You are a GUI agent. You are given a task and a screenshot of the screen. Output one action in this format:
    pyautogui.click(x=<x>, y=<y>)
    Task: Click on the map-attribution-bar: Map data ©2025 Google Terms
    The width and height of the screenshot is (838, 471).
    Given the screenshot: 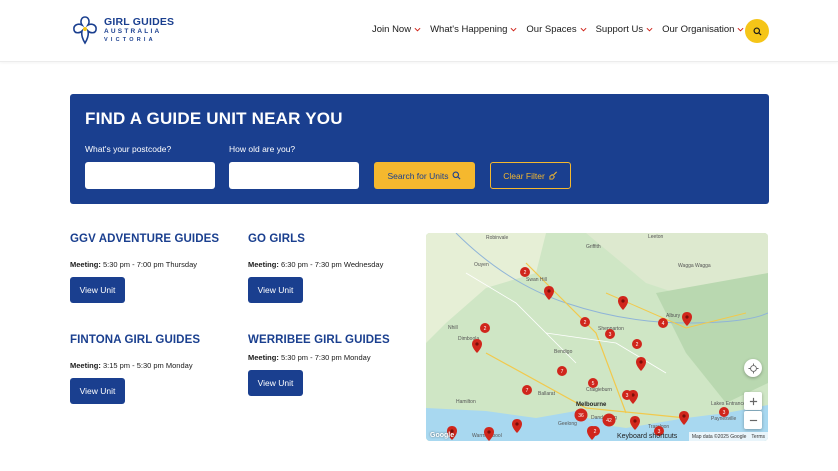 What is the action you would take?
    pyautogui.click(x=728, y=436)
    